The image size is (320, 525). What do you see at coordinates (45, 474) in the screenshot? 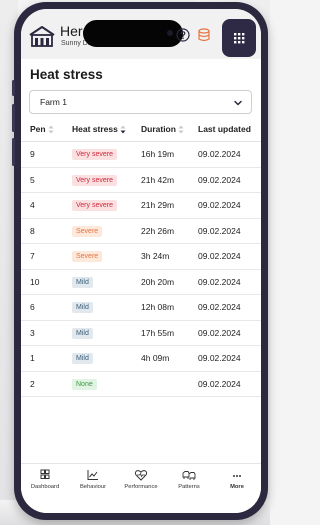
I see `dashboard-icon` at bounding box center [45, 474].